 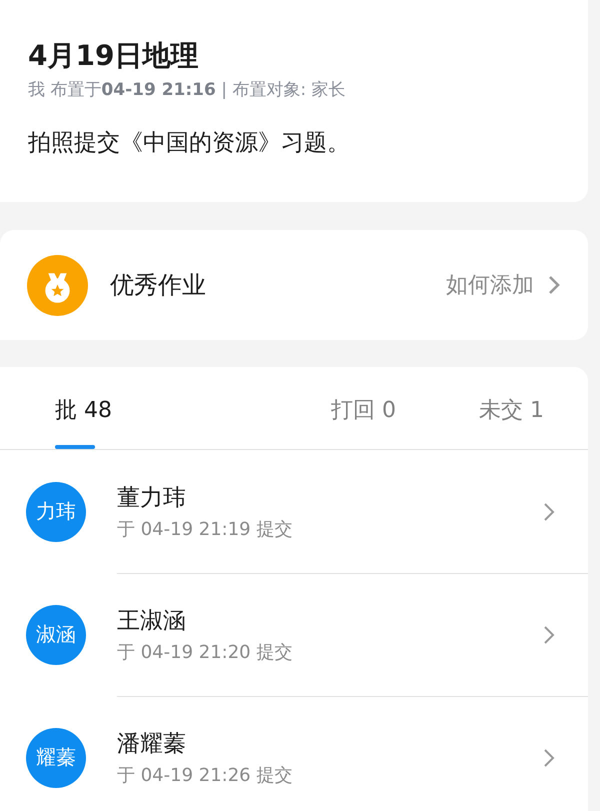 What do you see at coordinates (205, 529) in the screenshot?
I see `submit-time: 于 04-19 21:19 提交` at bounding box center [205, 529].